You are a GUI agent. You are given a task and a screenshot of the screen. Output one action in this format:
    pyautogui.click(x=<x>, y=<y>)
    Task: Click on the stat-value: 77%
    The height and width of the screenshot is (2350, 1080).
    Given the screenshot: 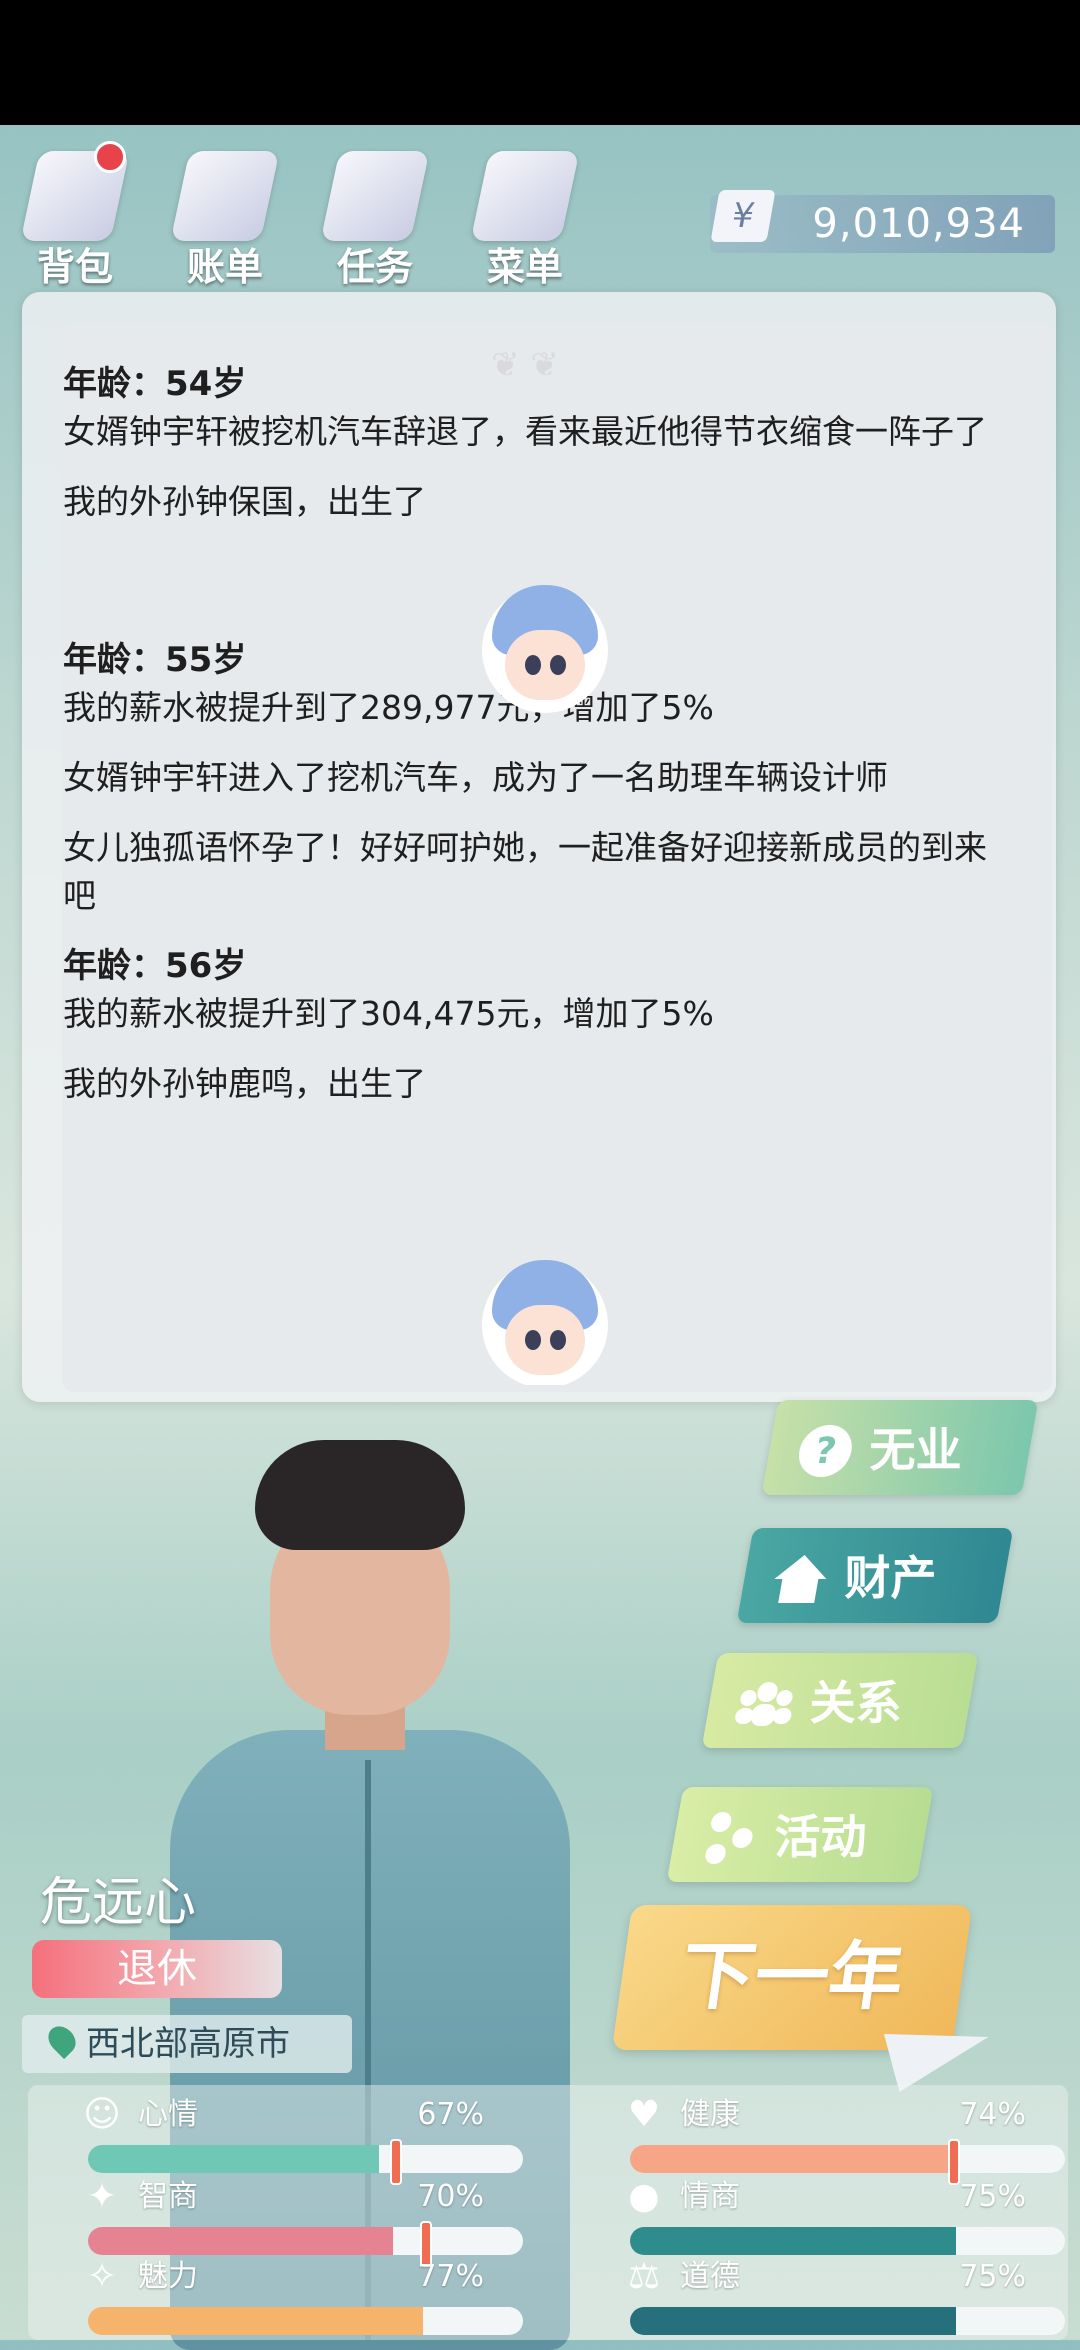 What is the action you would take?
    pyautogui.click(x=450, y=2276)
    